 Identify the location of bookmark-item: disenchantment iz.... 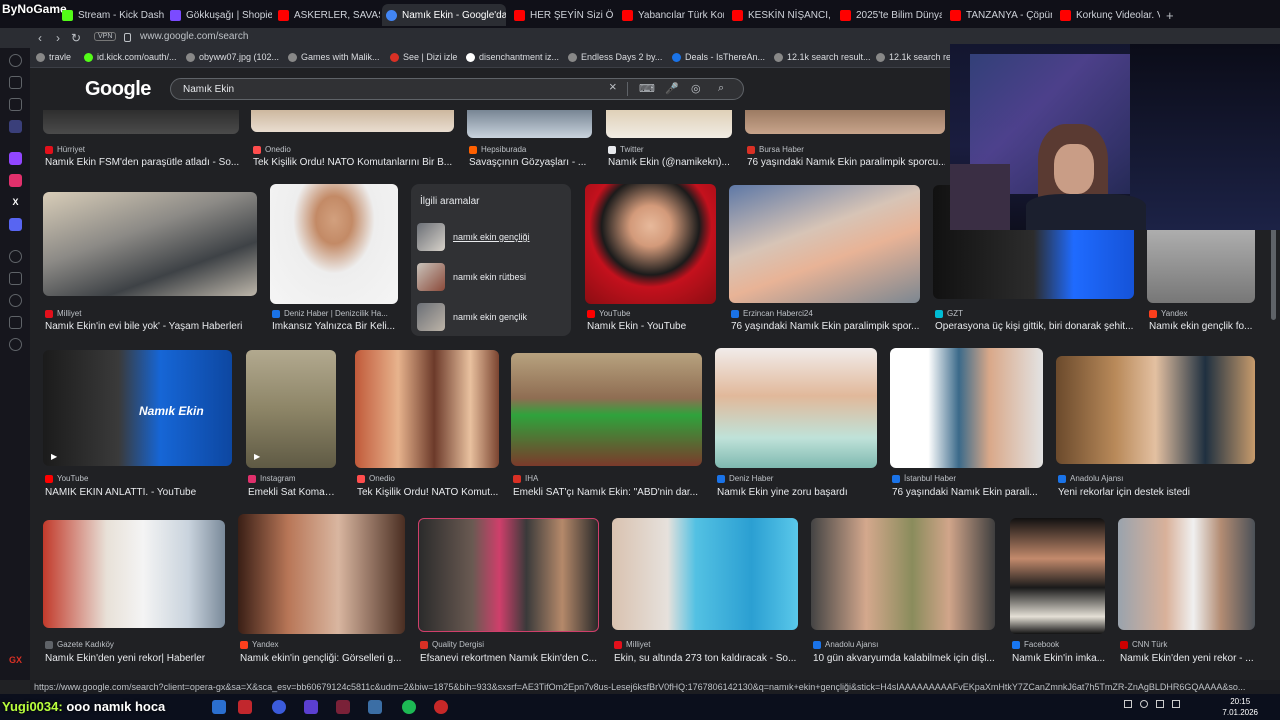
(512, 57).